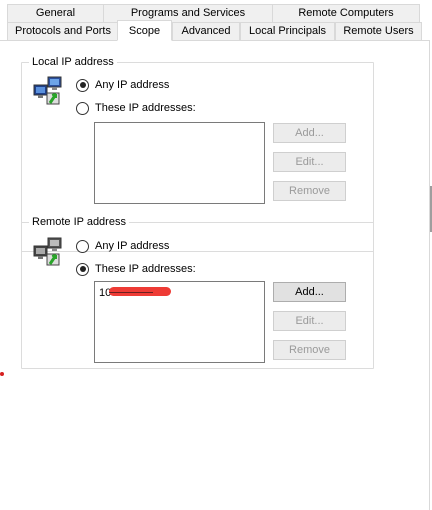  I want to click on edge-dot, so click(2, 374).